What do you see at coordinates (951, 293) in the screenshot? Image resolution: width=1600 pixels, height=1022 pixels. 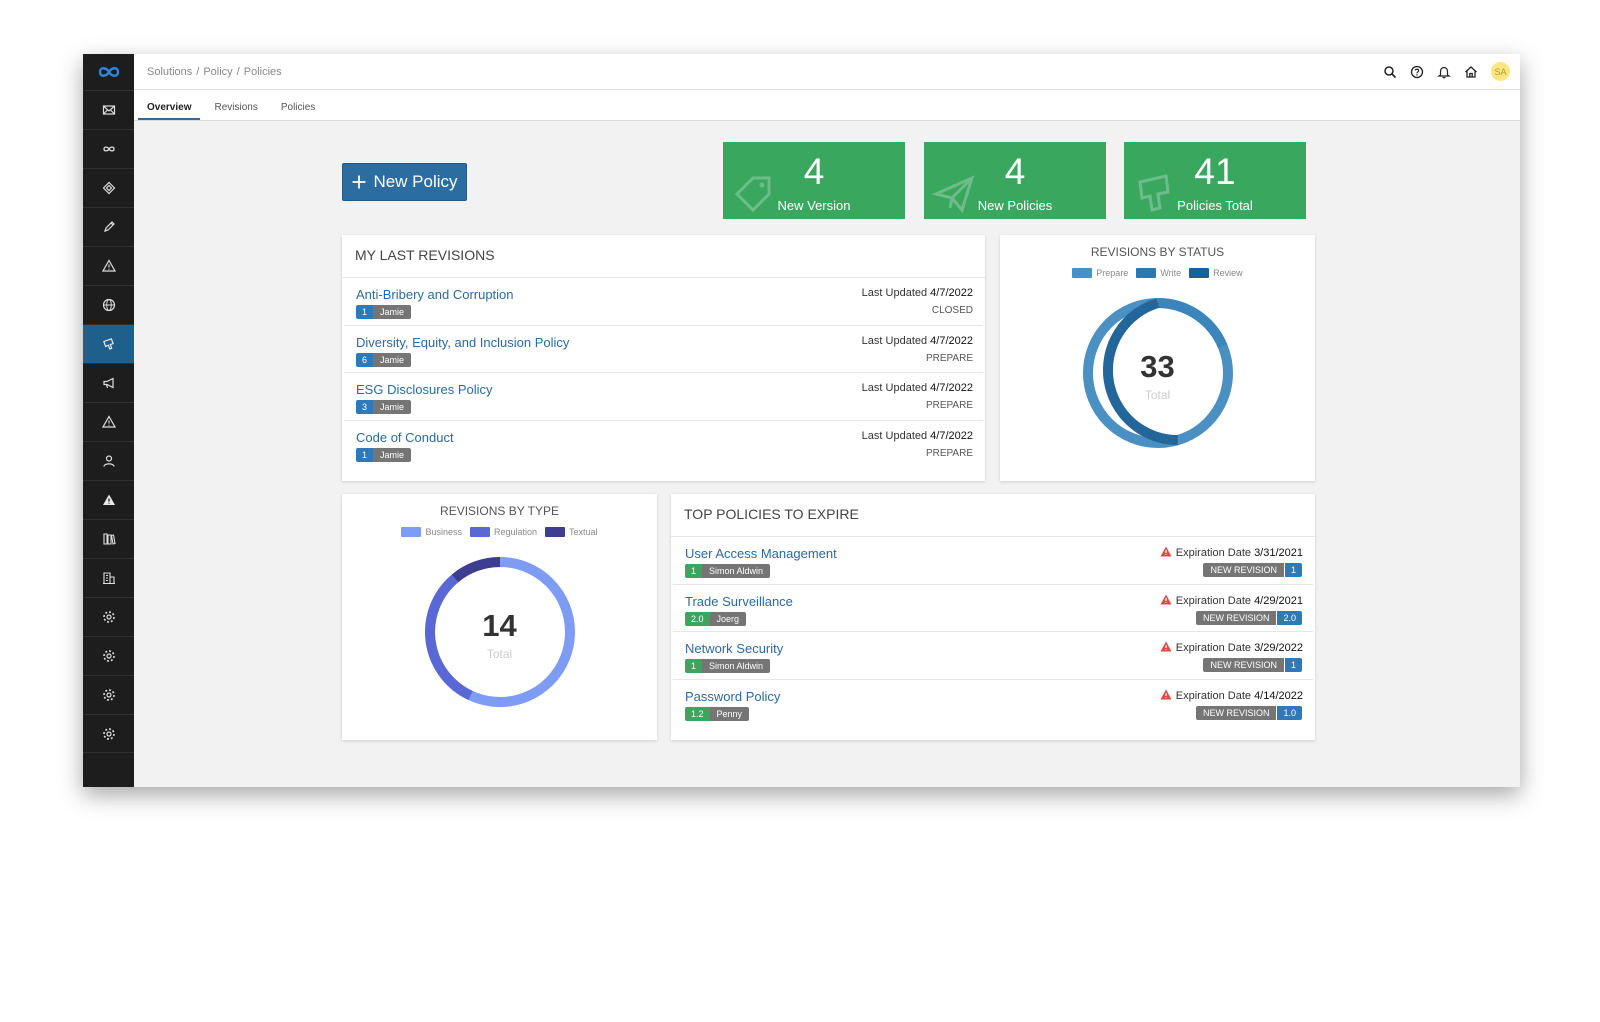 I see `last-updated-date: 4/7/2022` at bounding box center [951, 293].